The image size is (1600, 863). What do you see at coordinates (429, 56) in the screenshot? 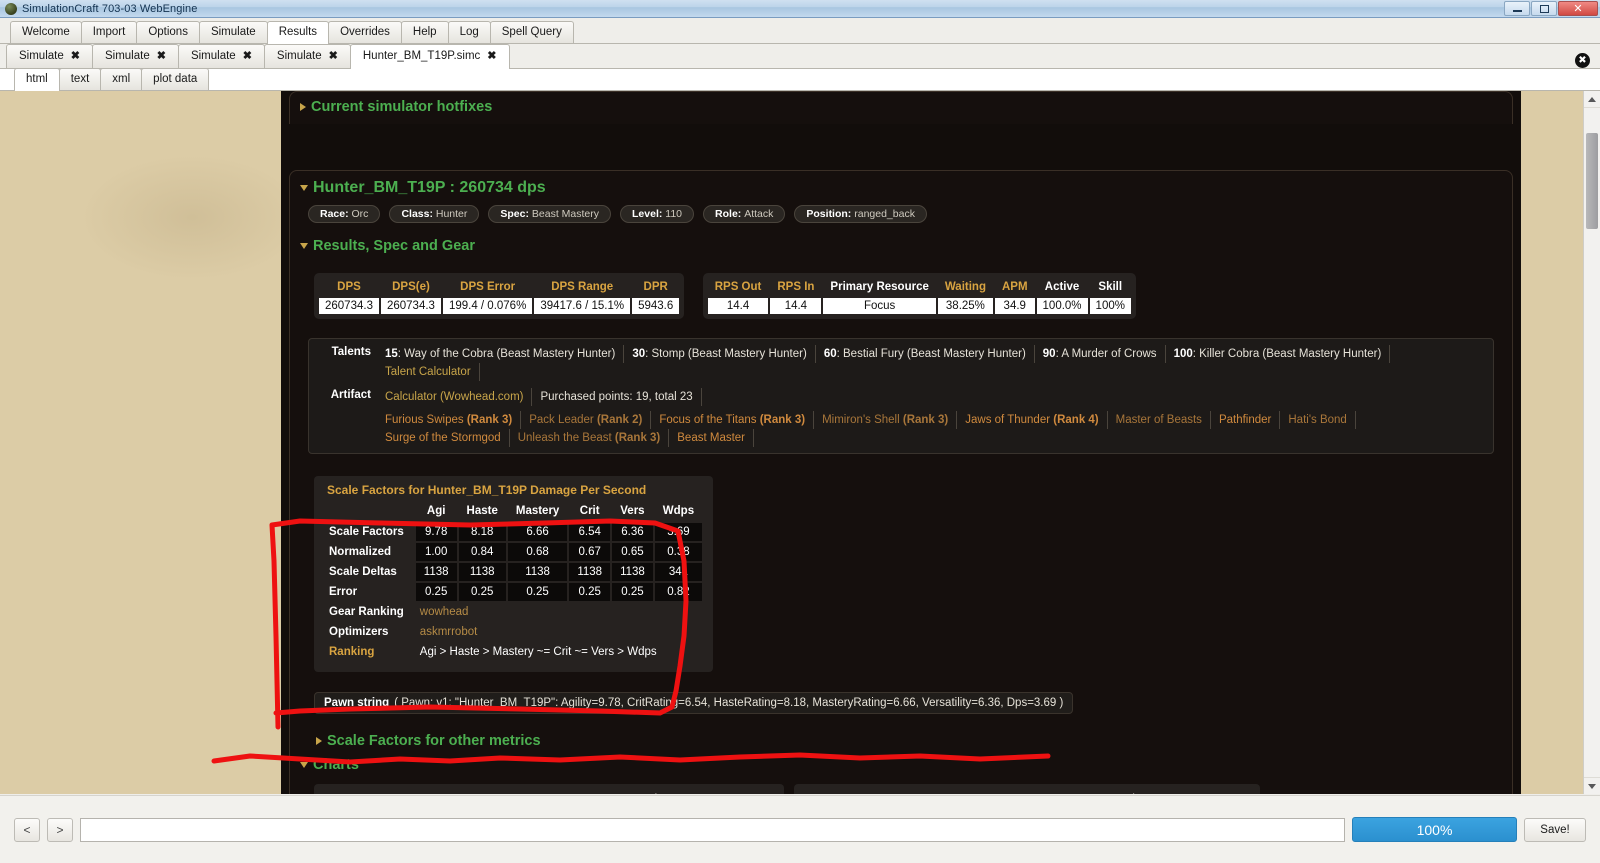
I see `result-tab-4: Hunter_BM_T19P.simc ✖` at bounding box center [429, 56].